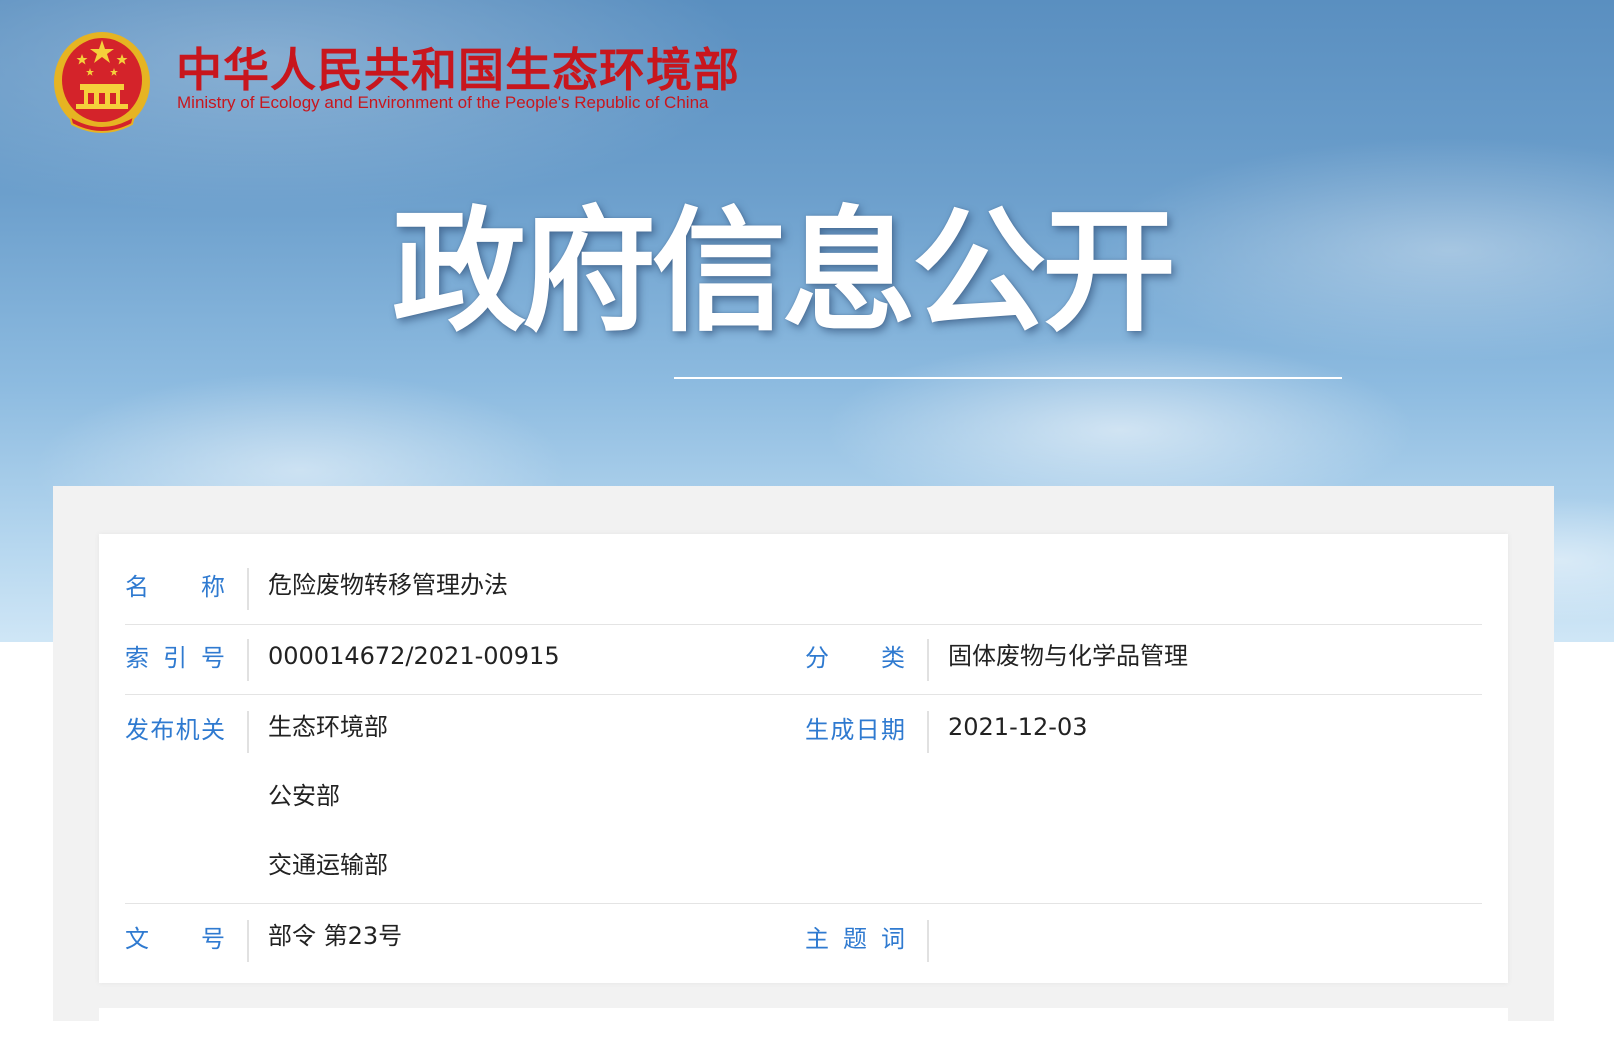 The image size is (1614, 1048). I want to click on date-label: 生成日期, so click(855, 730).